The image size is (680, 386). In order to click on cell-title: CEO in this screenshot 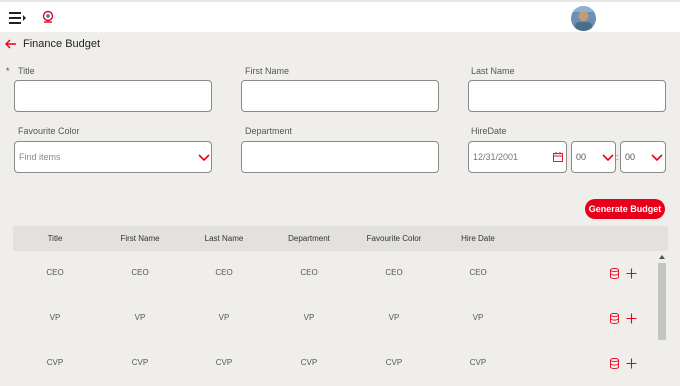, I will do `click(55, 272)`.